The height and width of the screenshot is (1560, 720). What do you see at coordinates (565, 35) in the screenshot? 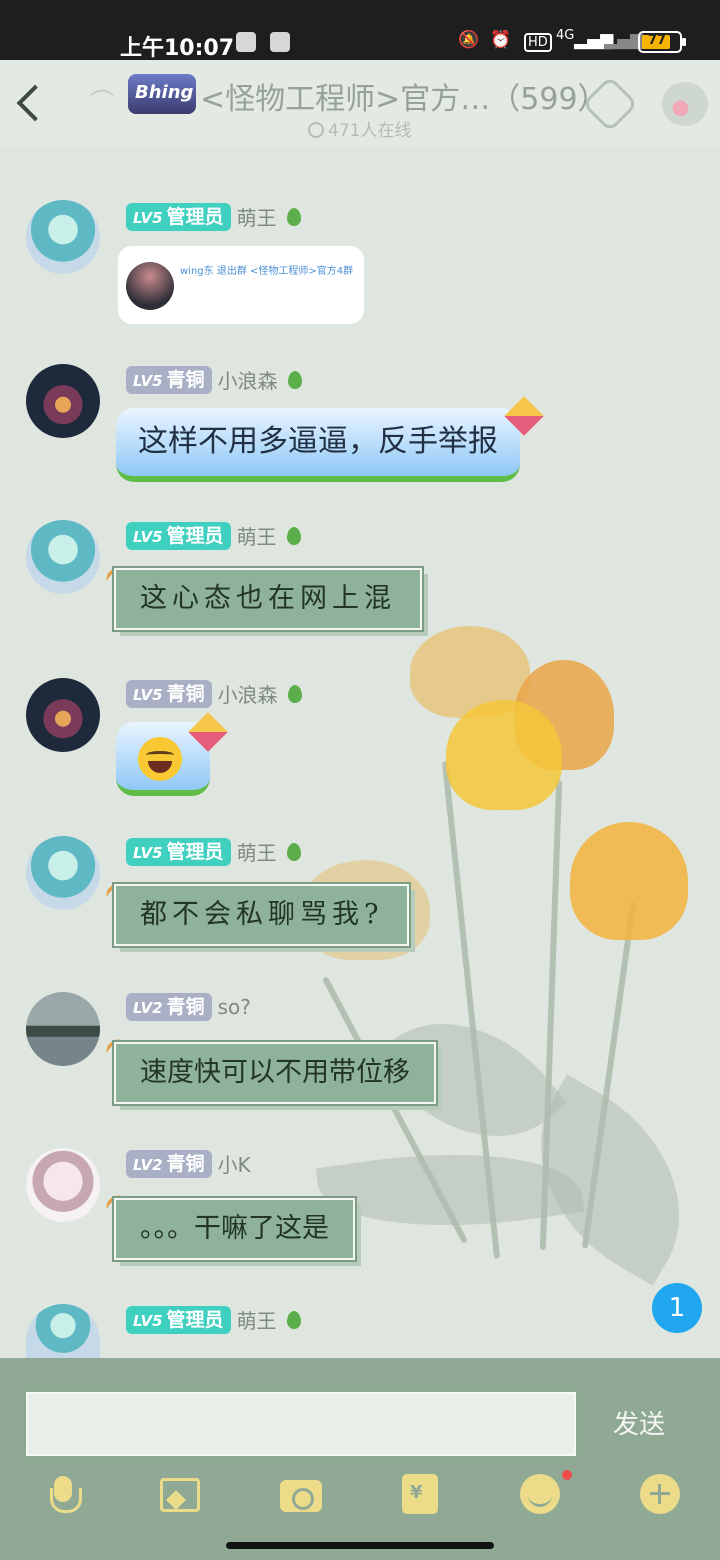
I see `network-label: 4G` at bounding box center [565, 35].